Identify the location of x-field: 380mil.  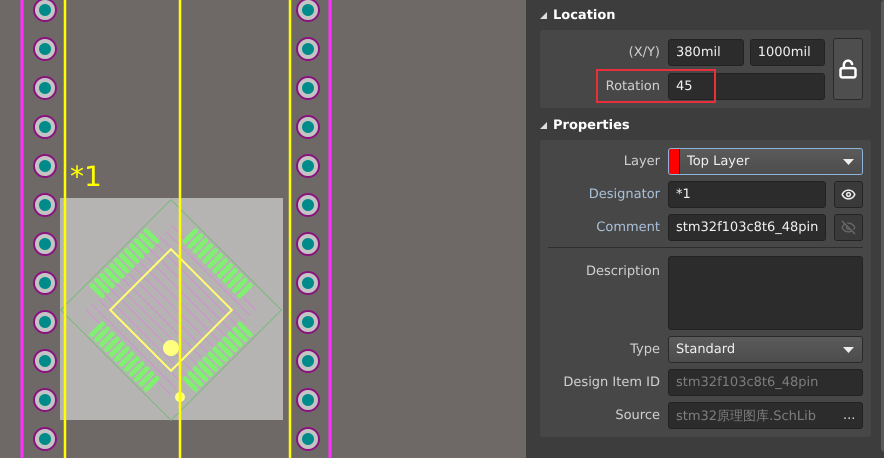
(706, 52).